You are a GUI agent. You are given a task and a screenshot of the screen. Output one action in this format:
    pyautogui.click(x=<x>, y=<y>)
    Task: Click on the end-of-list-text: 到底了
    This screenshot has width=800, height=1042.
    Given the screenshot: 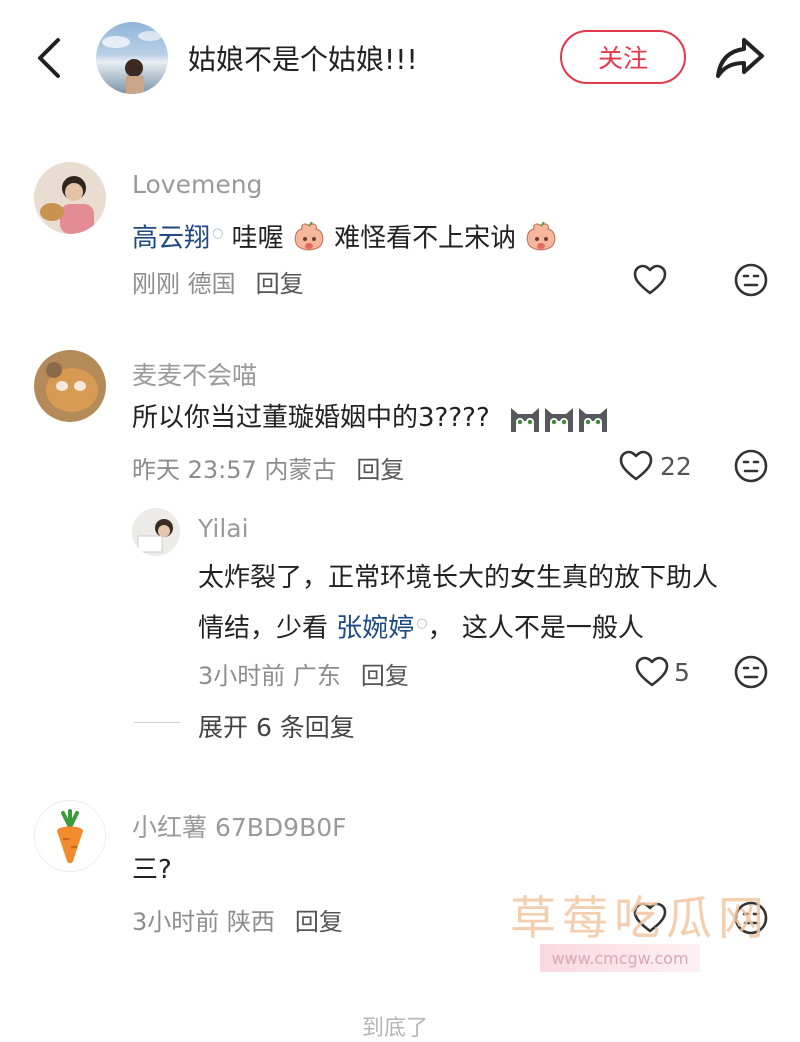 What is the action you would take?
    pyautogui.click(x=395, y=1028)
    